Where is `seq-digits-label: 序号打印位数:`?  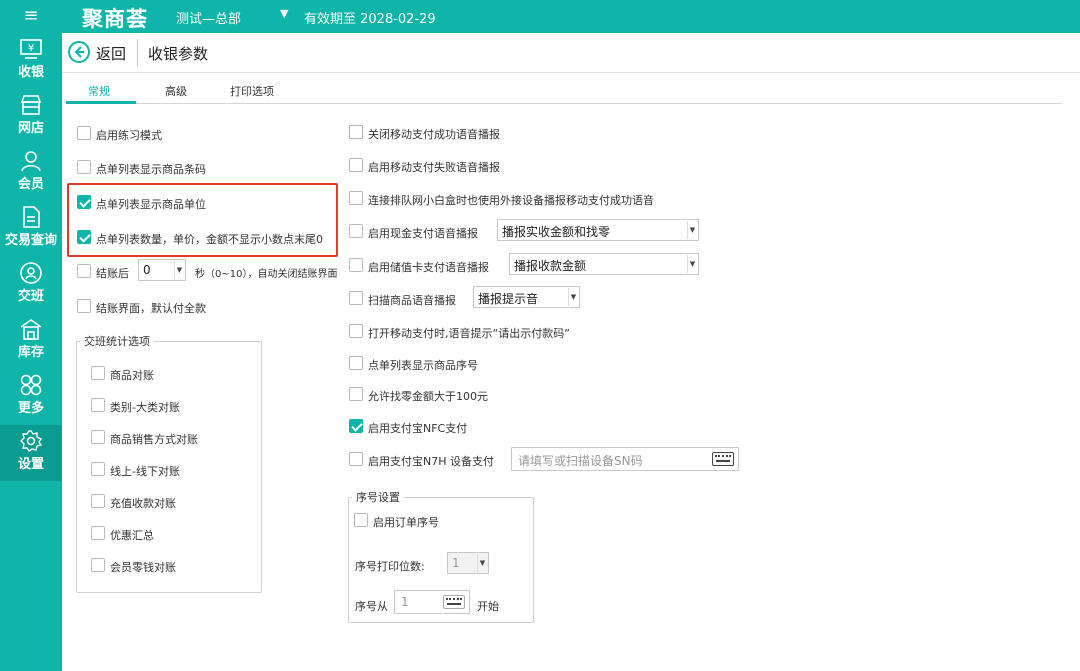 seq-digits-label: 序号打印位数: is located at coordinates (390, 566).